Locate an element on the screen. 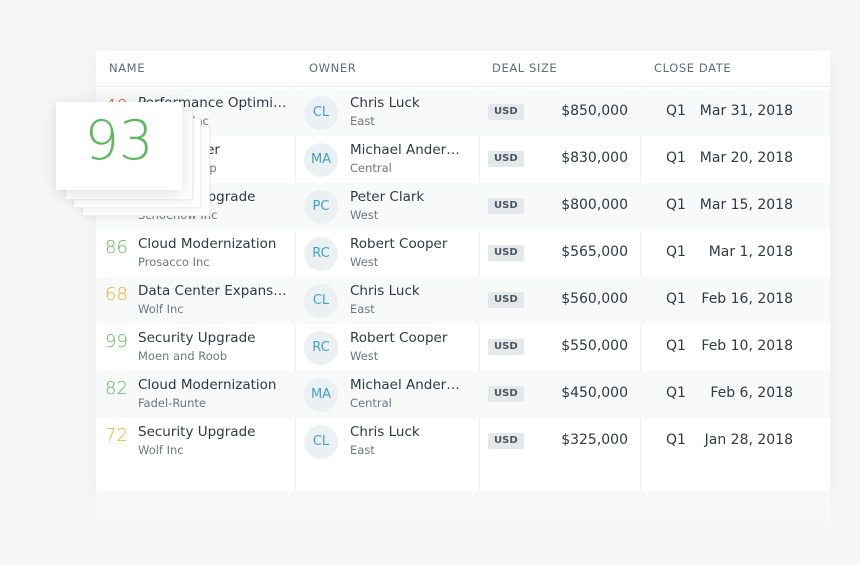 Image resolution: width=860 pixels, height=565 pixels. score-popup: 93 is located at coordinates (119, 146).